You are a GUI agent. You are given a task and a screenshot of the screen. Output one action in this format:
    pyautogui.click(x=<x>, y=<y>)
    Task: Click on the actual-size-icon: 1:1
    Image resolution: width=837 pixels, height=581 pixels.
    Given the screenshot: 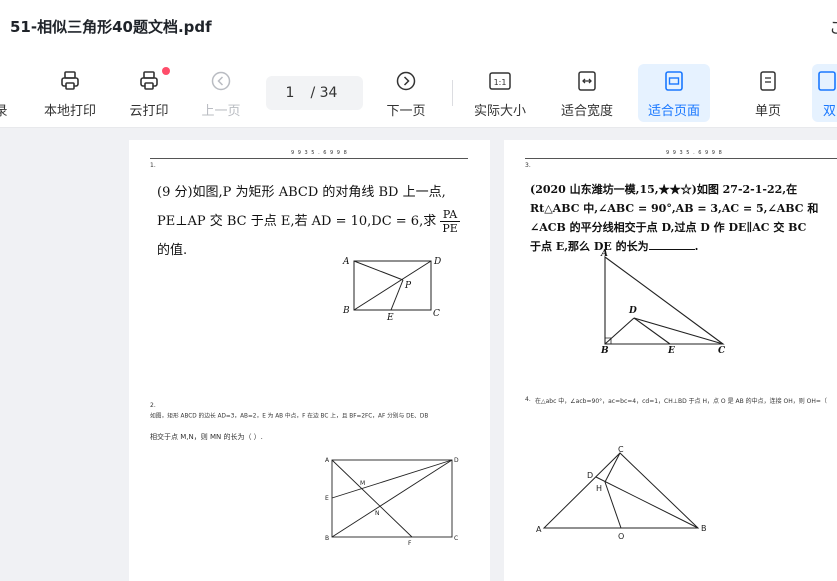 What is the action you would take?
    pyautogui.click(x=500, y=81)
    